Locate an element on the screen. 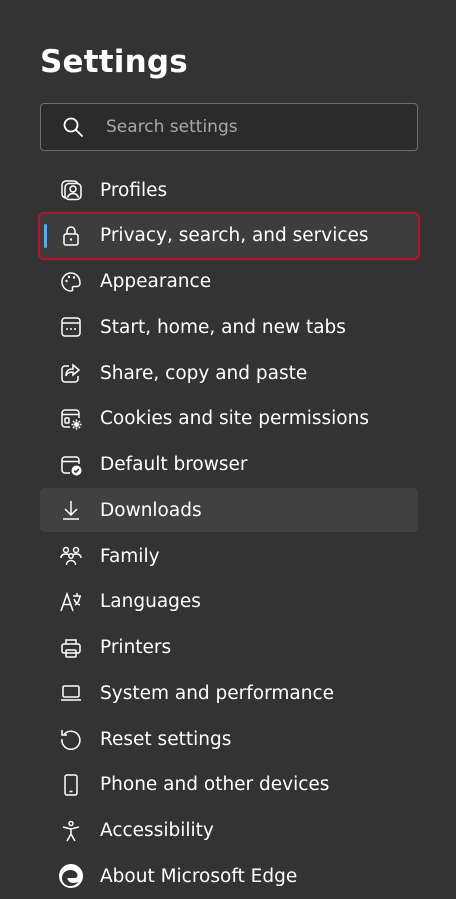  nav-item-privacy: Privacy, search, and services is located at coordinates (229, 235).